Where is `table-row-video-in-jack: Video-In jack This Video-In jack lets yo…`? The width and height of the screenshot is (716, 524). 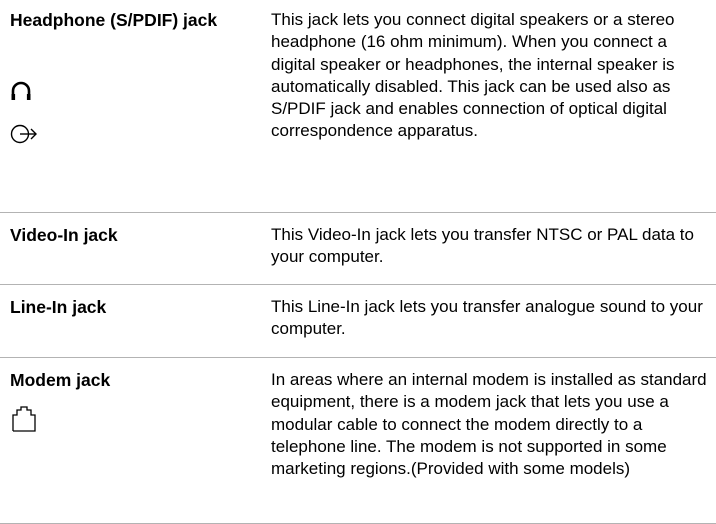
table-row-video-in-jack: Video-In jack This Video-In jack lets yo… is located at coordinates (358, 249).